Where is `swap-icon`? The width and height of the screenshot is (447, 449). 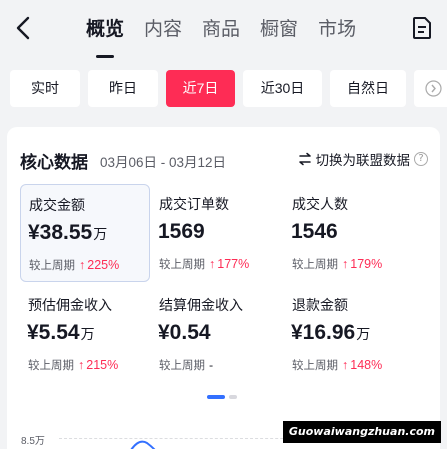
swap-icon is located at coordinates (304, 159).